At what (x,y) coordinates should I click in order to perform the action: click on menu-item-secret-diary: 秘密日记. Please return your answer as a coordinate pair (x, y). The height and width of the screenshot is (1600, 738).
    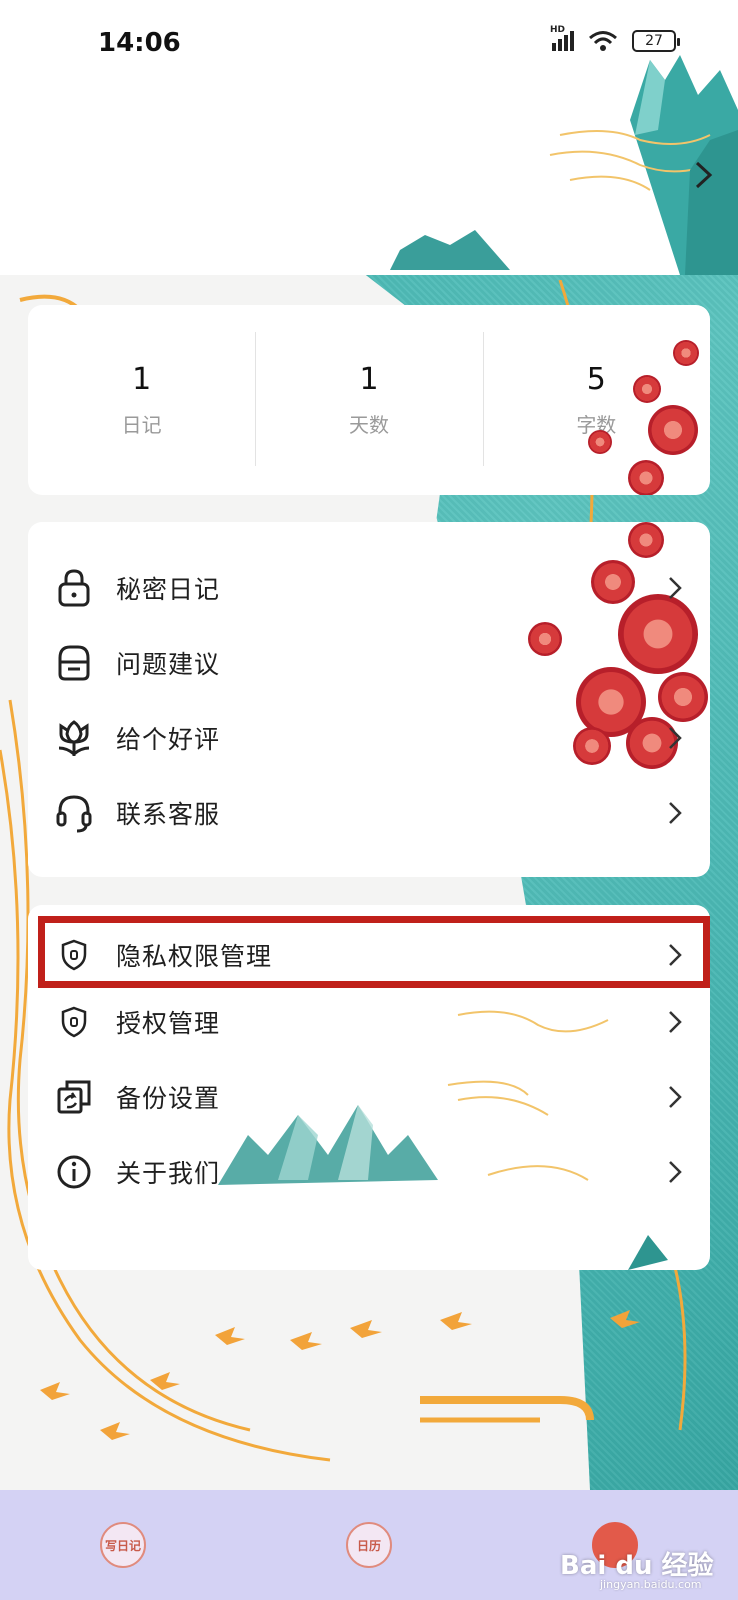
    Looking at the image, I should click on (369, 587).